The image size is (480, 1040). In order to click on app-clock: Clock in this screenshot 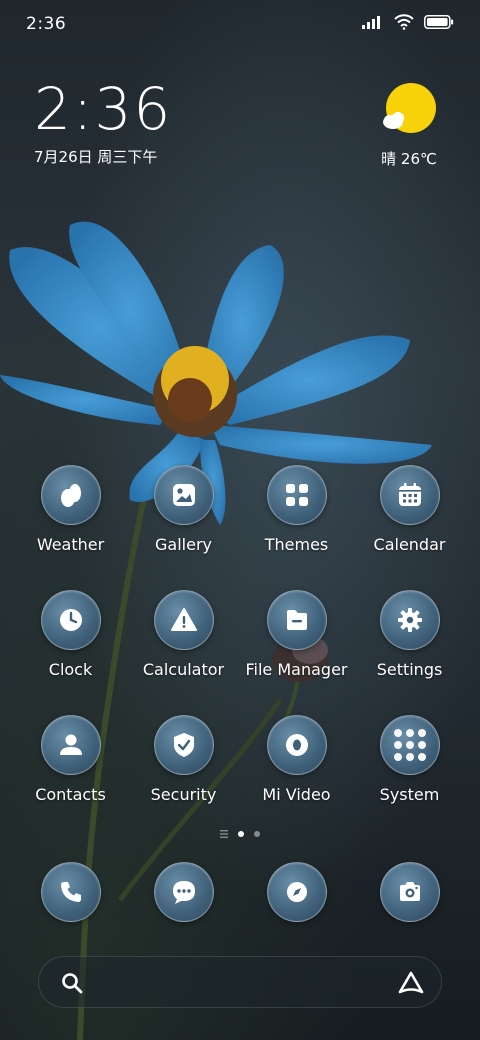, I will do `click(70, 634)`.